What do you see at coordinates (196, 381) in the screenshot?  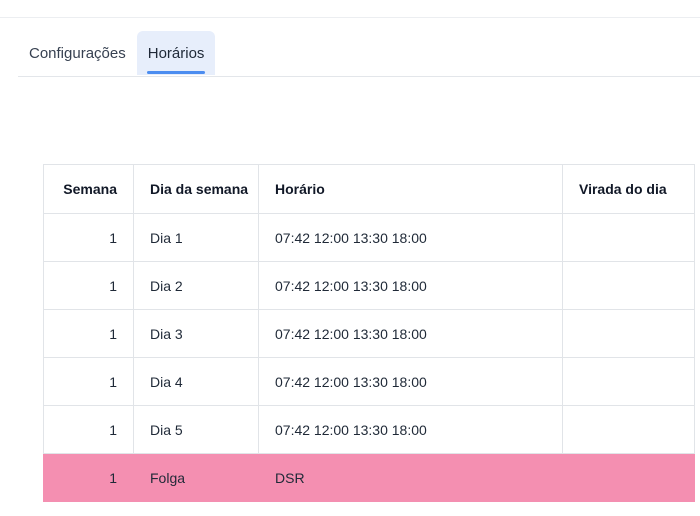 I see `cell-dia: Dia 4` at bounding box center [196, 381].